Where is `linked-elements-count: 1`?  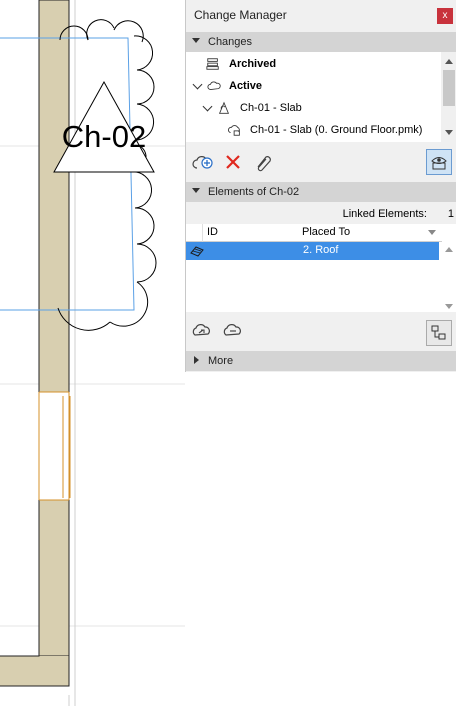 linked-elements-count: 1 is located at coordinates (450, 214).